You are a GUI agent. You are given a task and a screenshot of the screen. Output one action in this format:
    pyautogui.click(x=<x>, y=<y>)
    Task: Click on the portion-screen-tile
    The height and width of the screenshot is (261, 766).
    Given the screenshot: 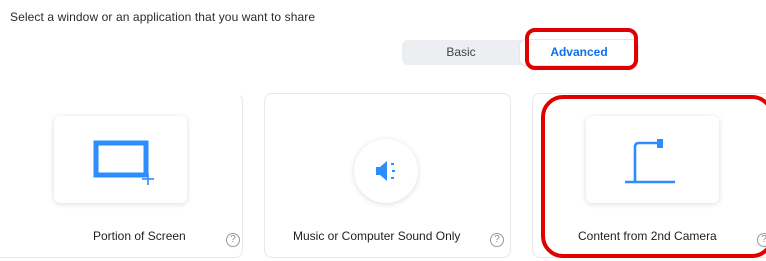 What is the action you would take?
    pyautogui.click(x=120, y=159)
    